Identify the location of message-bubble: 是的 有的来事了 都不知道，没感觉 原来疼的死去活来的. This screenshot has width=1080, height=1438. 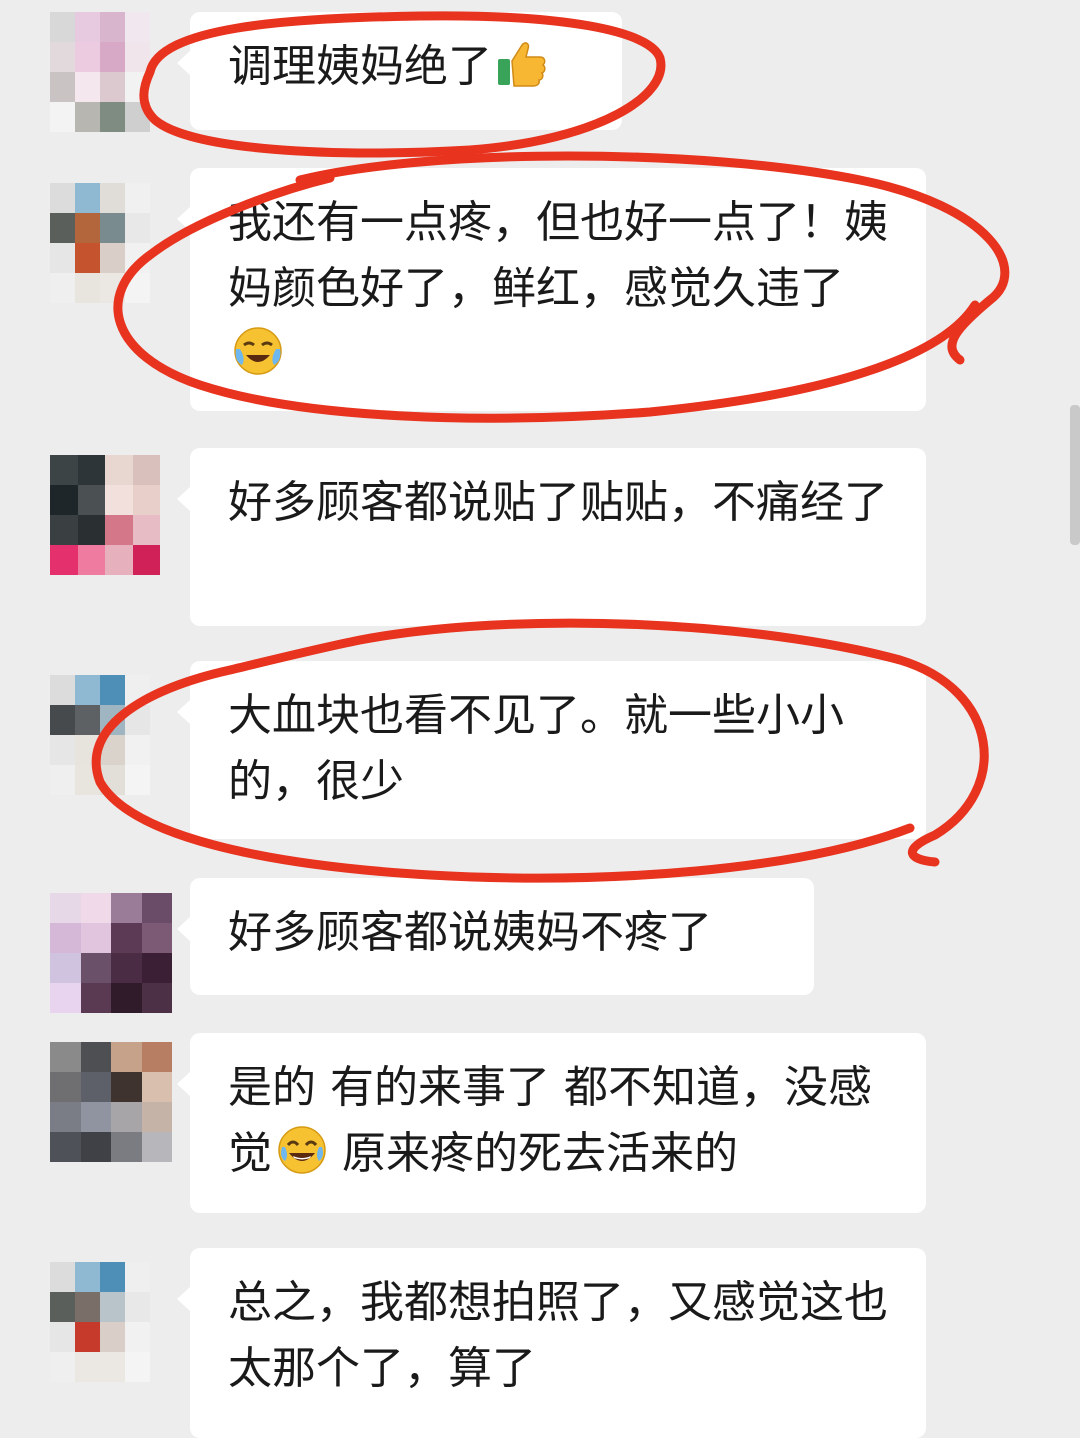
(551, 1123).